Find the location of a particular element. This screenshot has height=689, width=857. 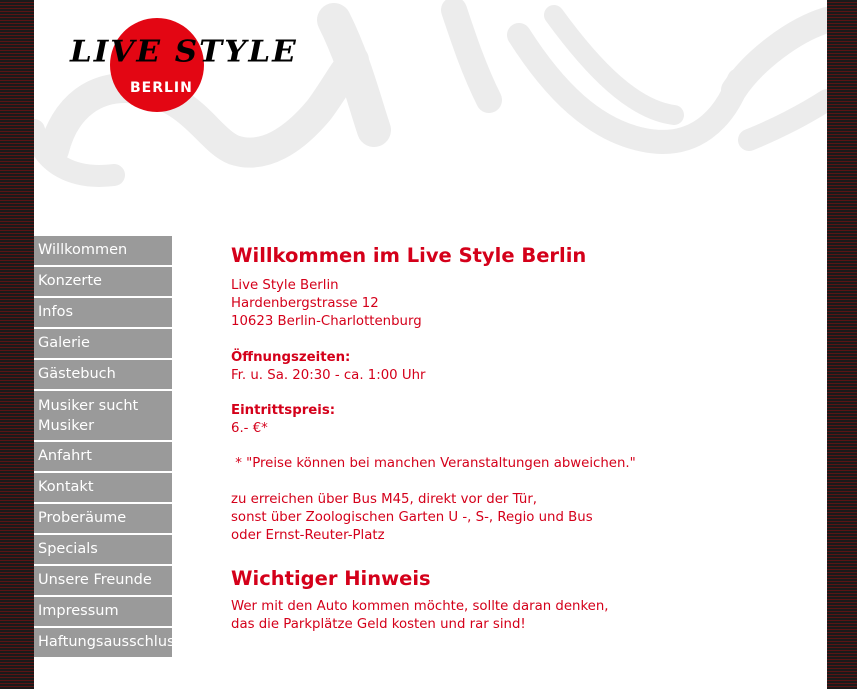

nav-item-label-line: Musiker sucht is located at coordinates (88, 406).